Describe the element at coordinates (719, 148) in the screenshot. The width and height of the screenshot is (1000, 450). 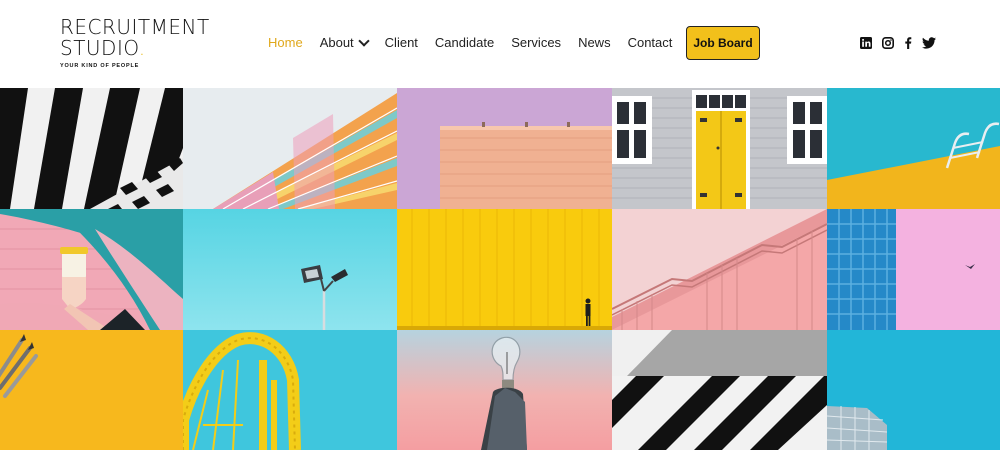
I see `yellow-door-grey-facade-photo` at that location.